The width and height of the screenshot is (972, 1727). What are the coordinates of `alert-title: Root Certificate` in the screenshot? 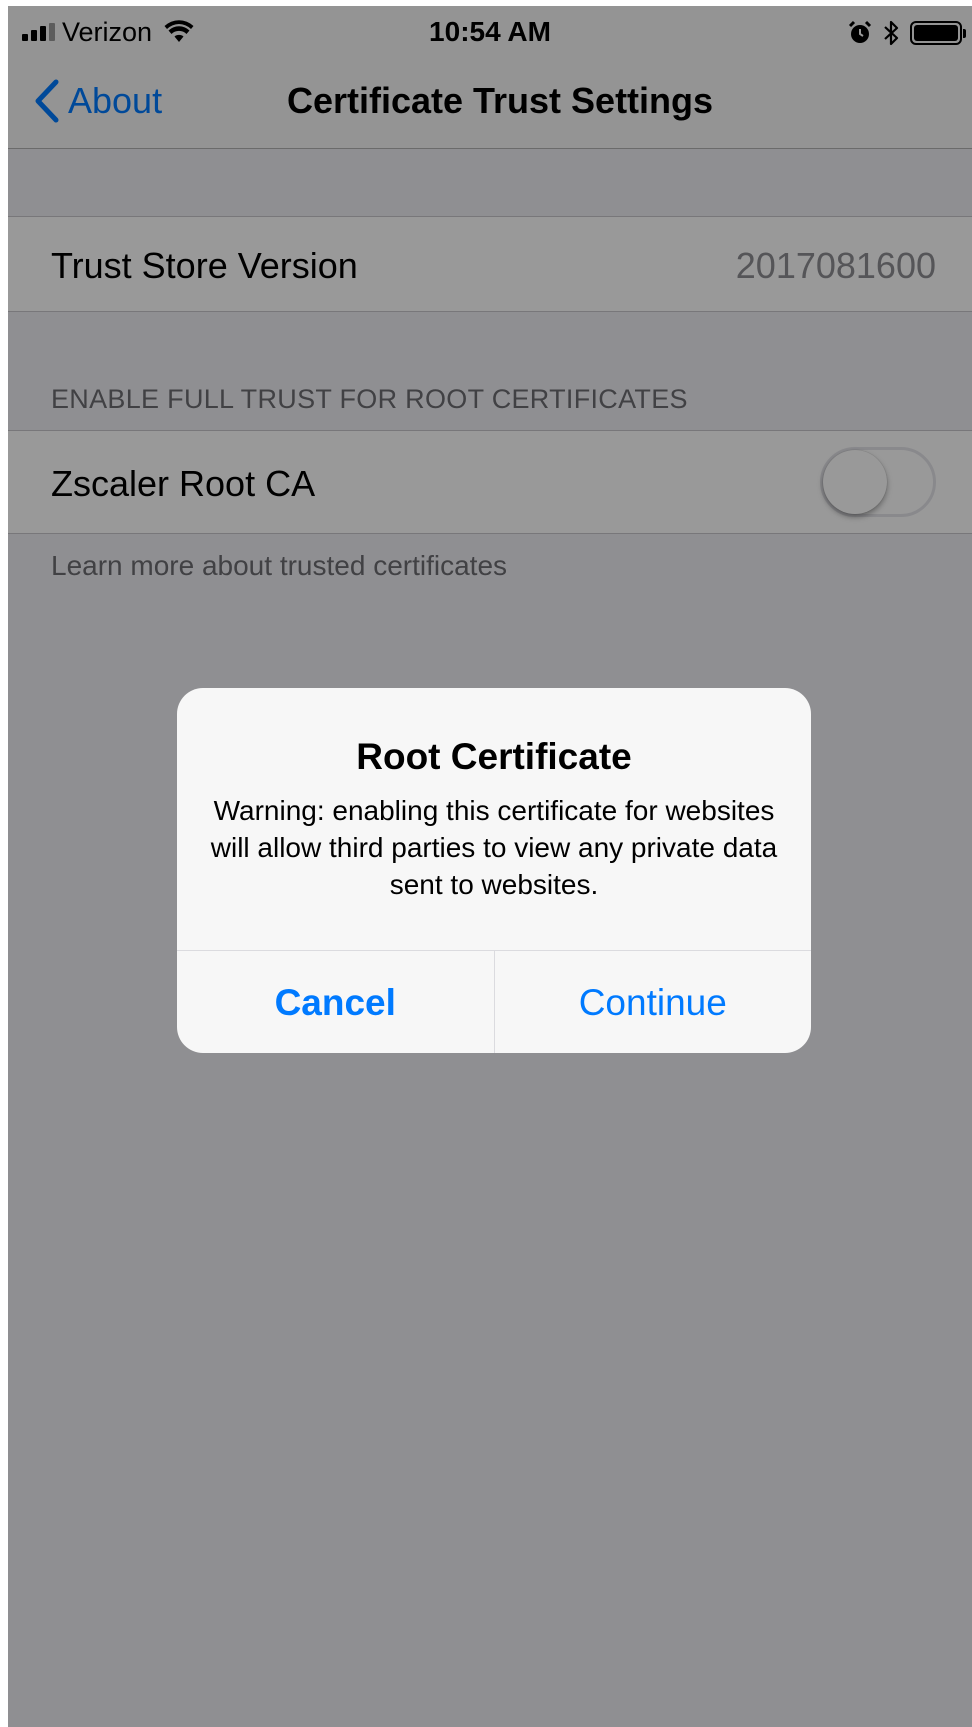 It's located at (494, 756).